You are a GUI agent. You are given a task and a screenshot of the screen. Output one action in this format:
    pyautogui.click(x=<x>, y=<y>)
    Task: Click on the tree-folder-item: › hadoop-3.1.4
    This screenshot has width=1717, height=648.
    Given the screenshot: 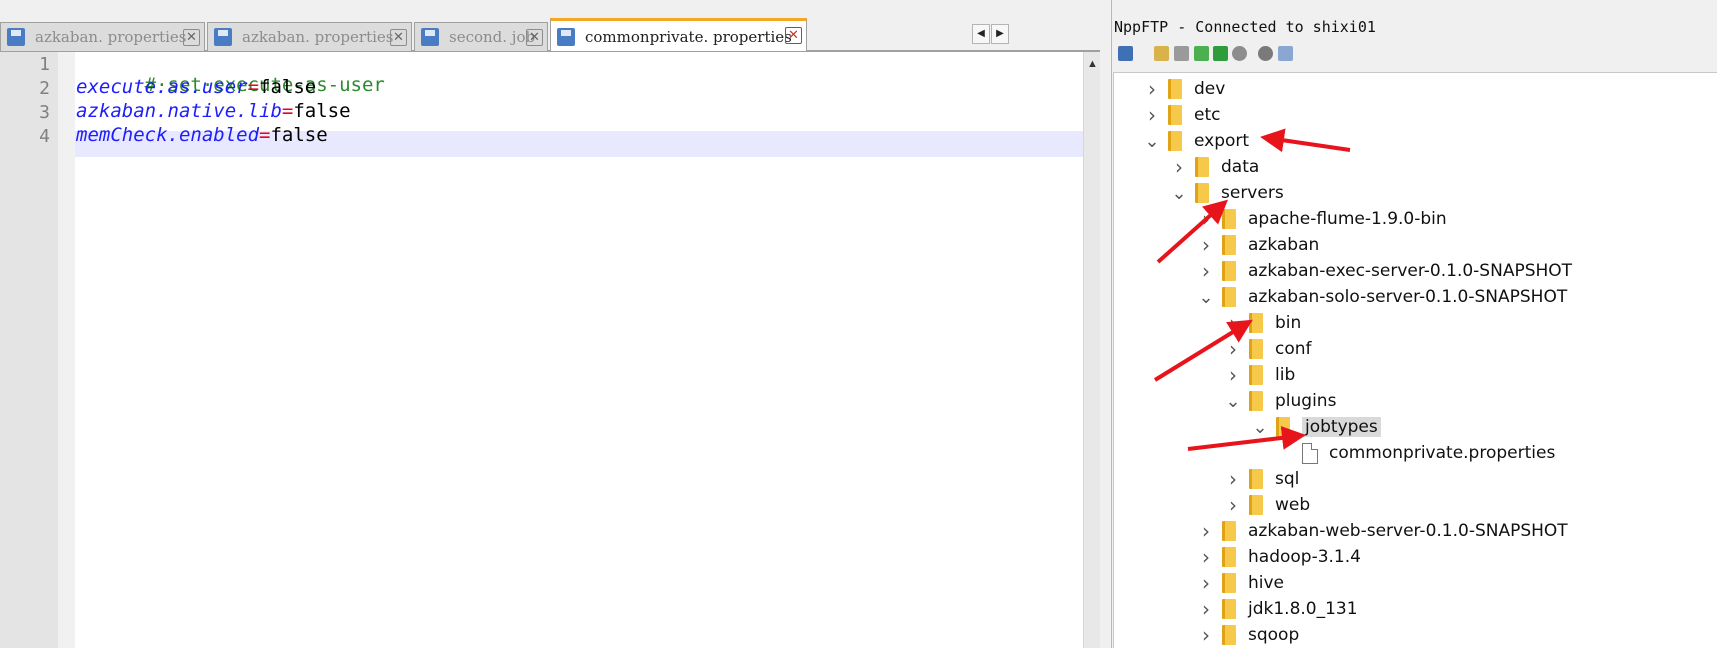 What is the action you would take?
    pyautogui.click(x=1278, y=557)
    